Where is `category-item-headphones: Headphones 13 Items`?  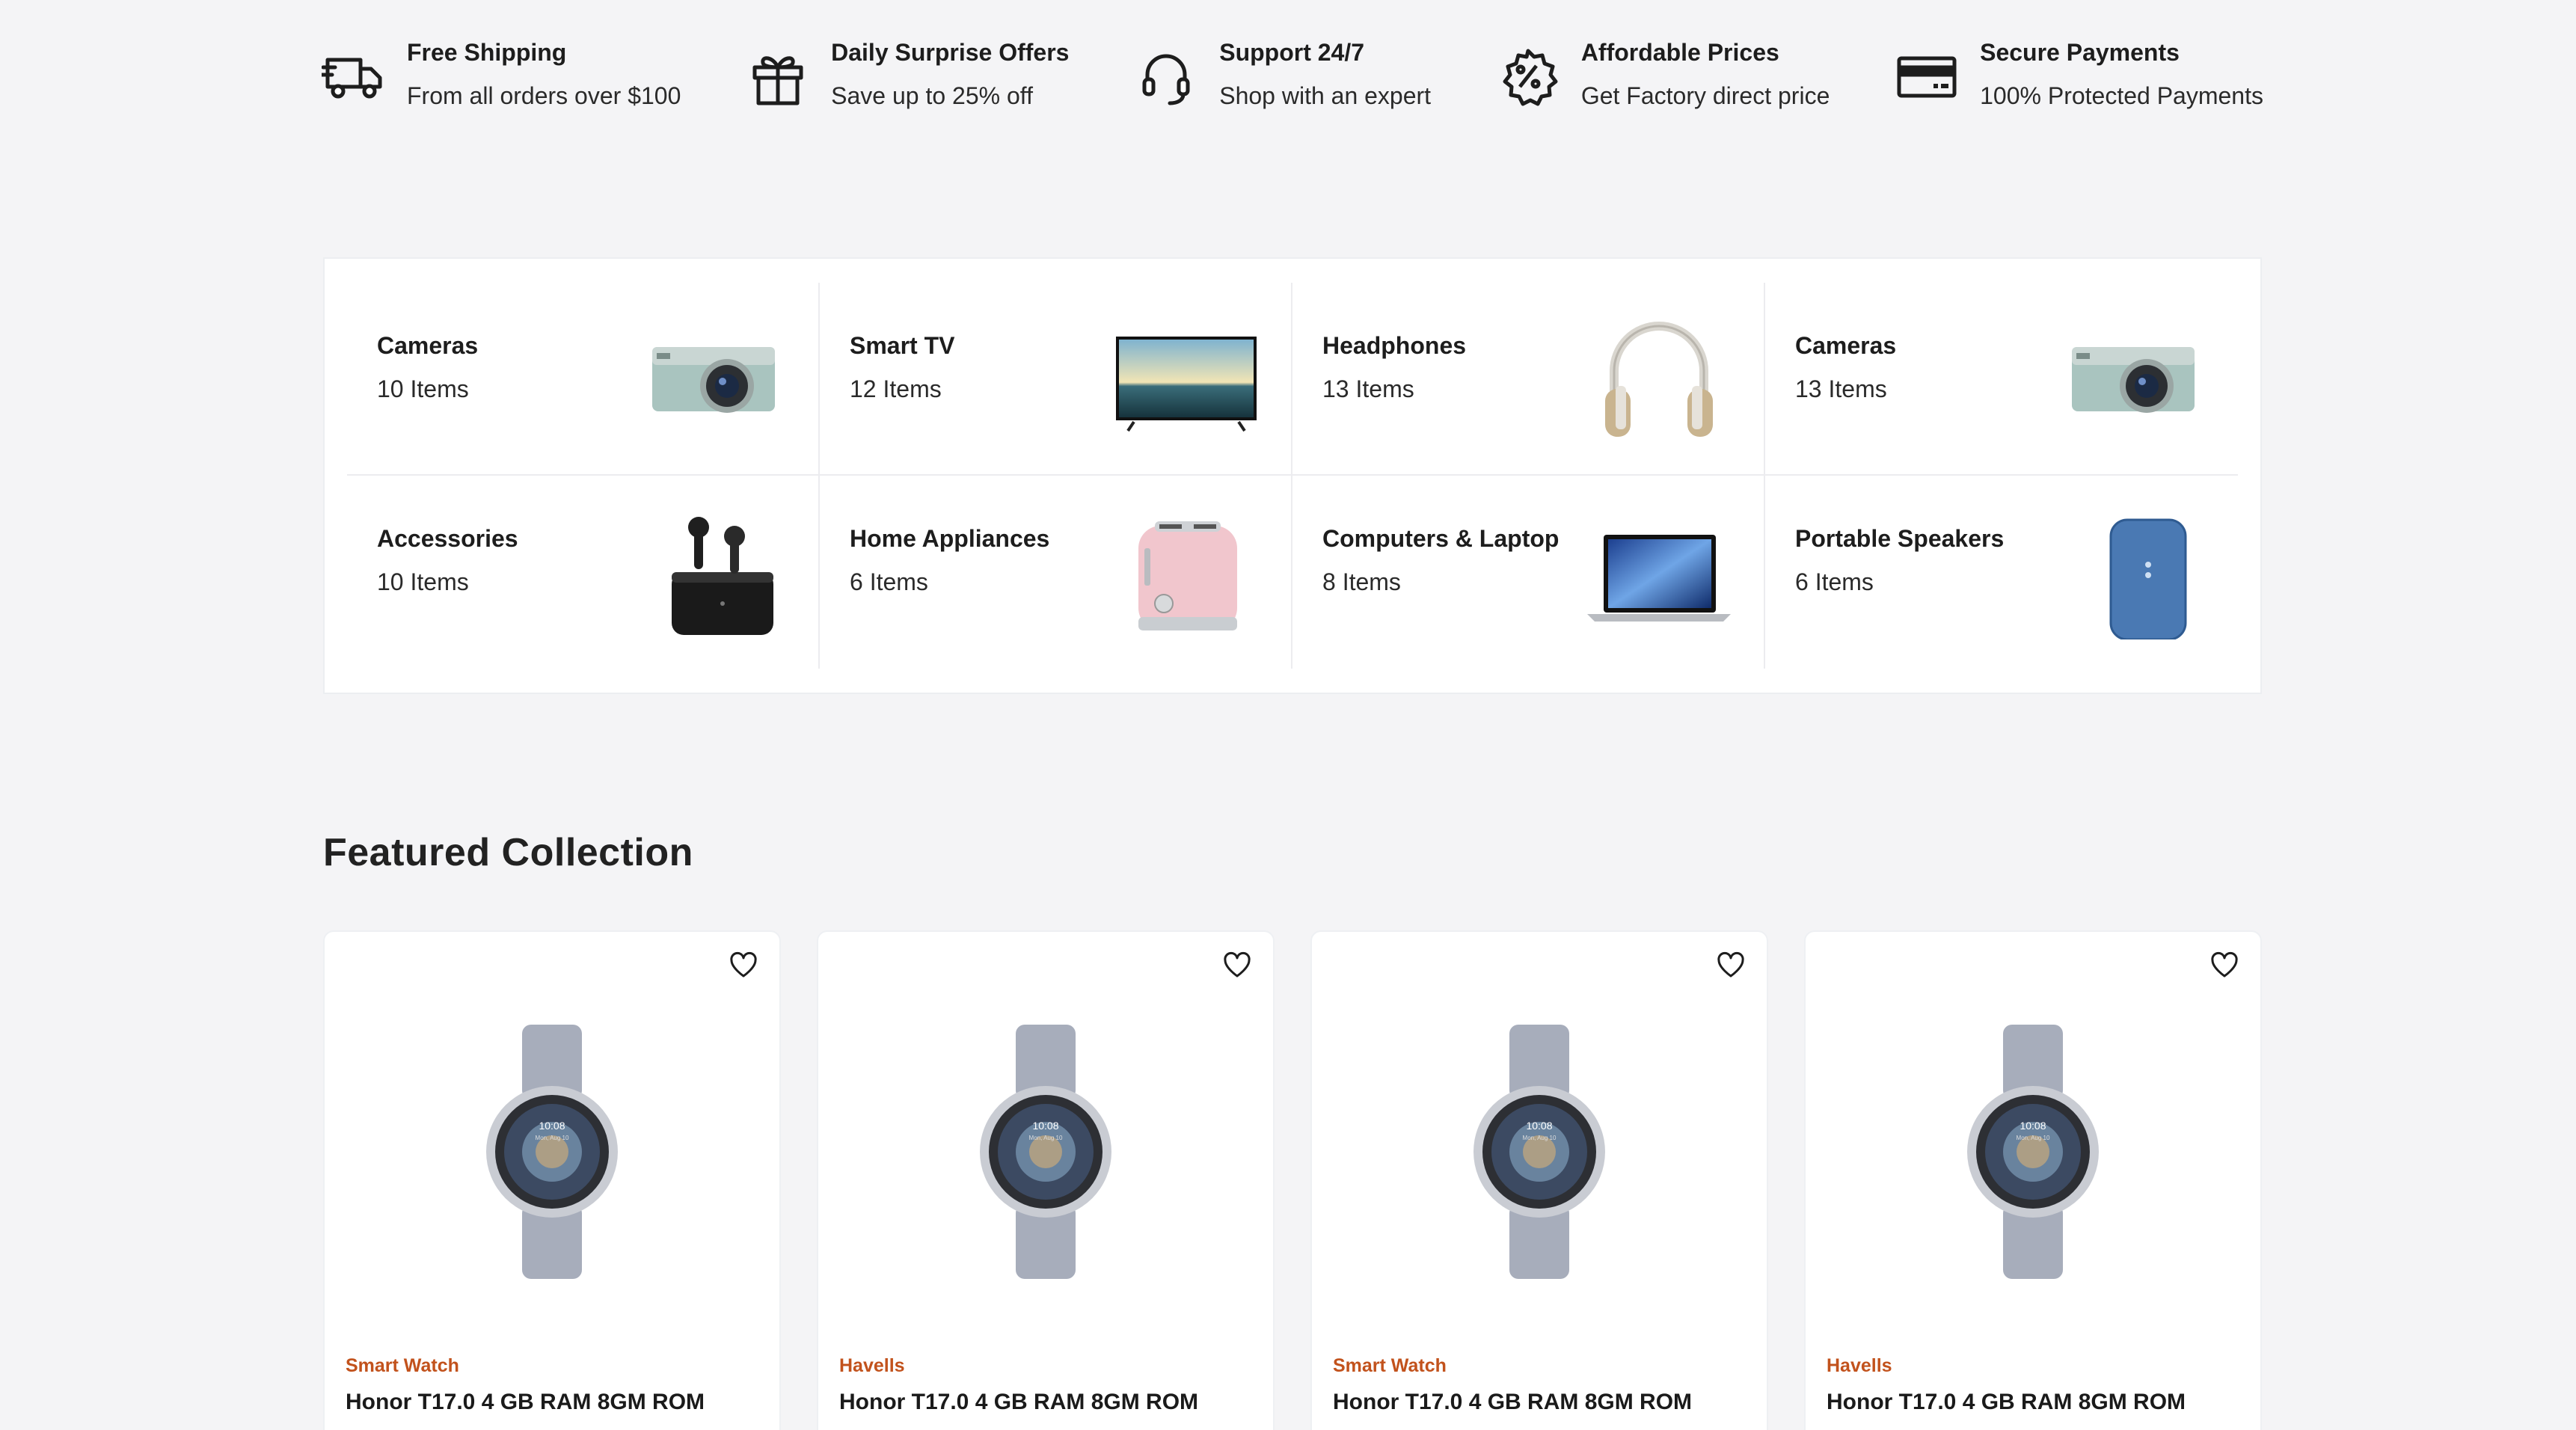
category-item-headphones: Headphones 13 Items is located at coordinates (1528, 379).